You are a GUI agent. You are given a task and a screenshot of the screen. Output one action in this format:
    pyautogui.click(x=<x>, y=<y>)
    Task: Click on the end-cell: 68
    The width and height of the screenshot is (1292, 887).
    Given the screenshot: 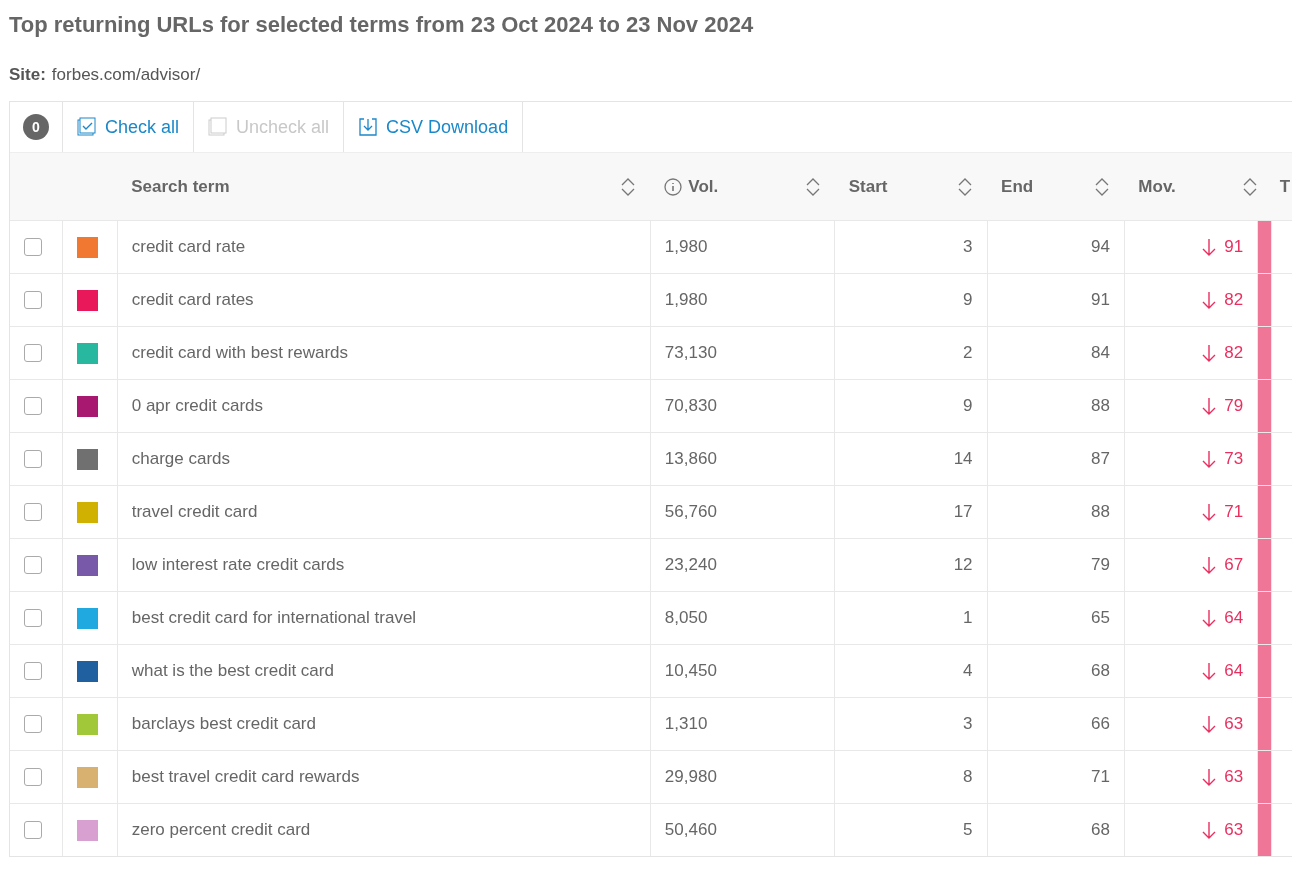 What is the action you would take?
    pyautogui.click(x=1100, y=829)
    